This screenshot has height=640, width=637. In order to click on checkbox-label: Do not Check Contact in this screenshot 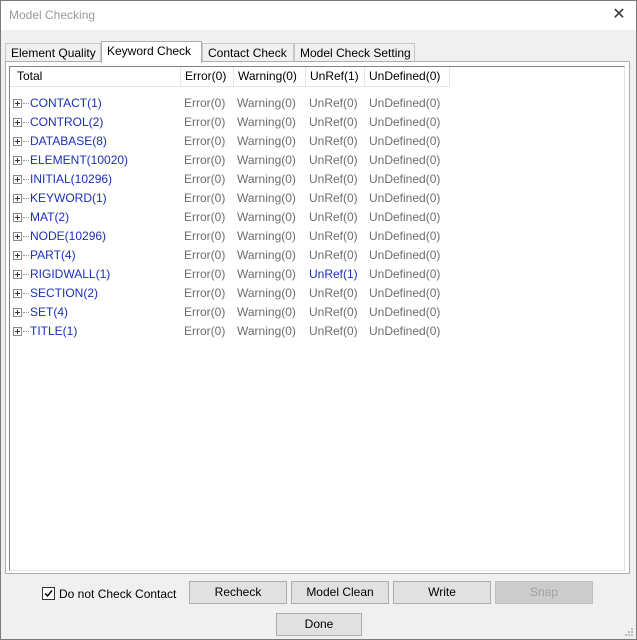, I will do `click(118, 594)`.